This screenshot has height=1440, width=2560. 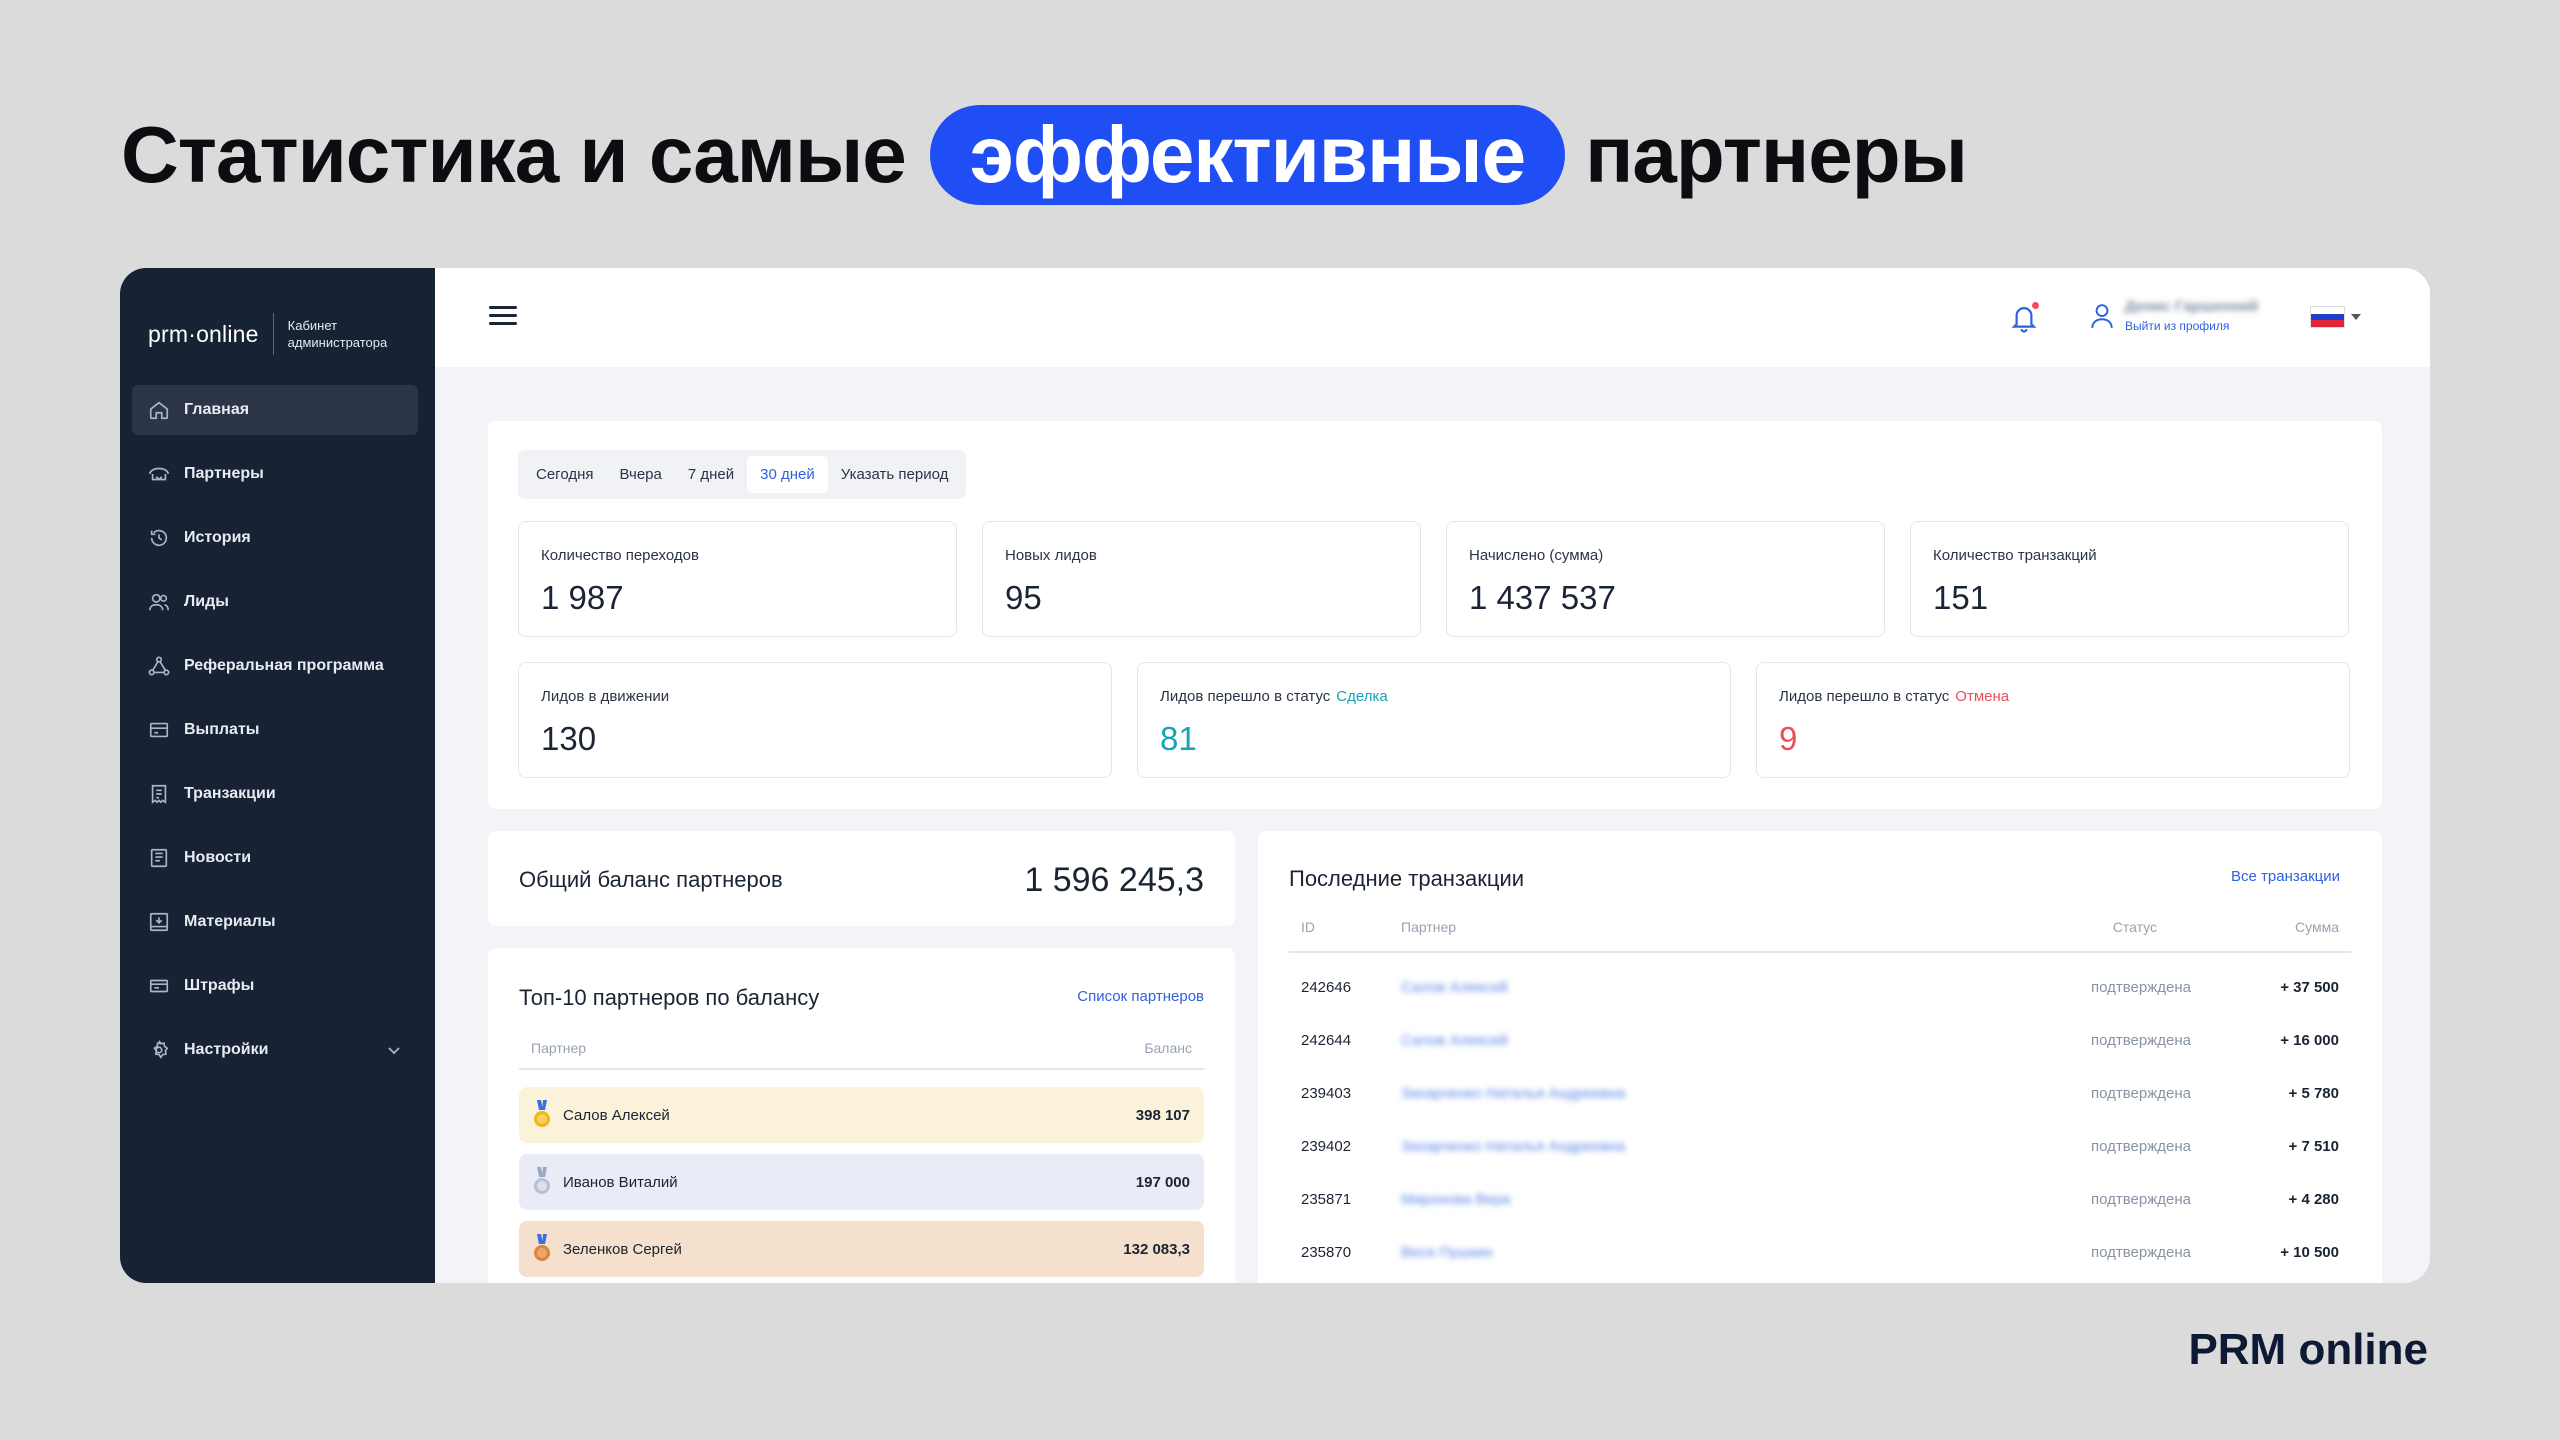 What do you see at coordinates (2308, 1349) in the screenshot?
I see `footer-brand: PRM online` at bounding box center [2308, 1349].